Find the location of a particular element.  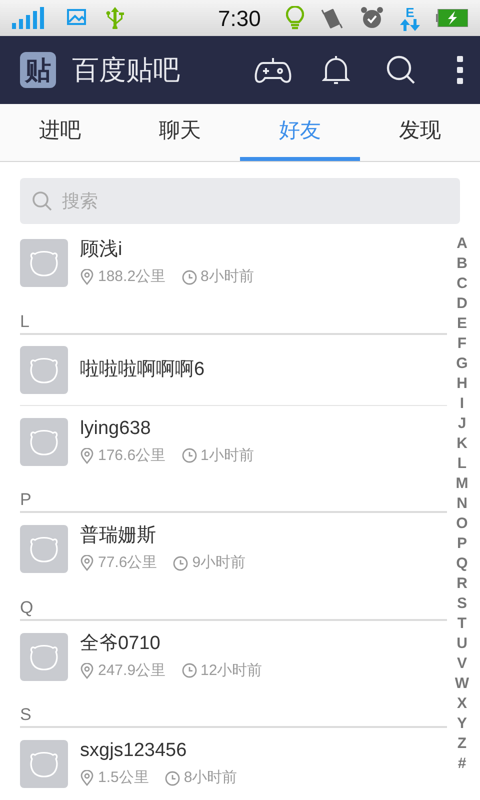

index-letter: F is located at coordinates (462, 344).